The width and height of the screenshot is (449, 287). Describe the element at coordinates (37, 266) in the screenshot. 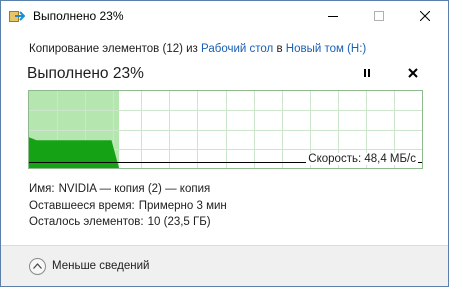

I see `chevron-up-icon` at that location.